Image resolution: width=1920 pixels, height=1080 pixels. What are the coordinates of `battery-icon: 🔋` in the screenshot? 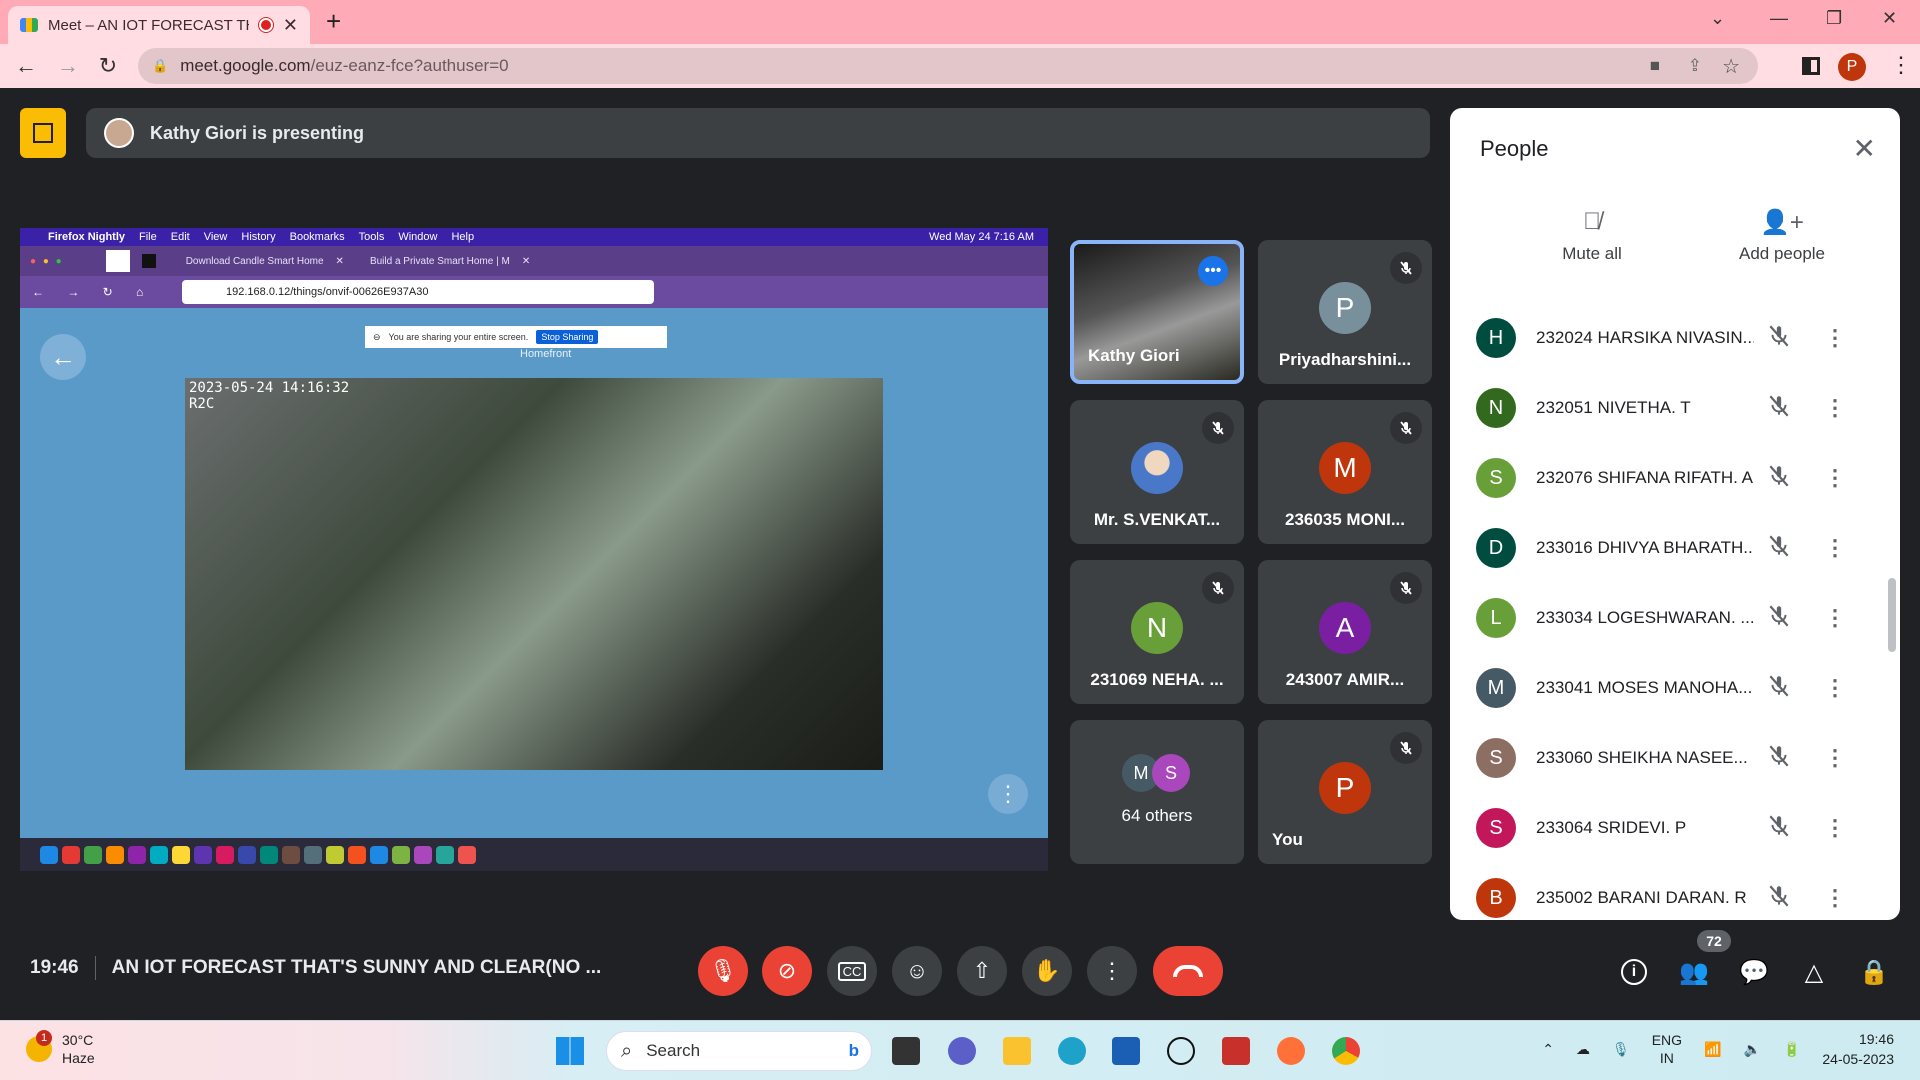 It's located at (1791, 1049).